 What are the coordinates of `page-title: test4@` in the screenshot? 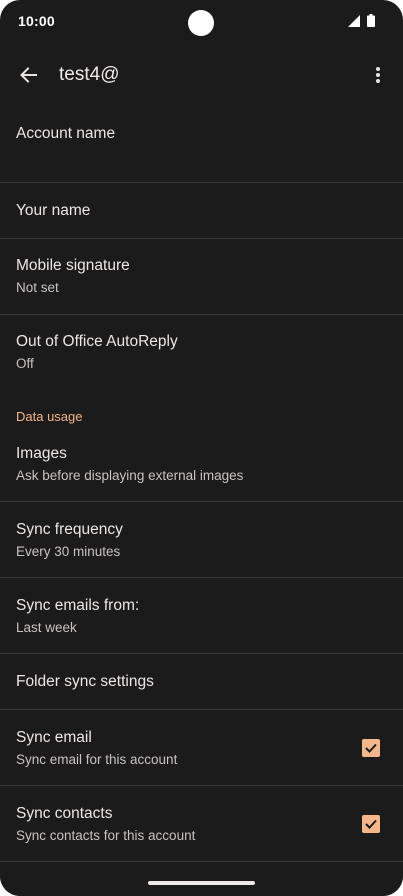 It's located at (89, 74).